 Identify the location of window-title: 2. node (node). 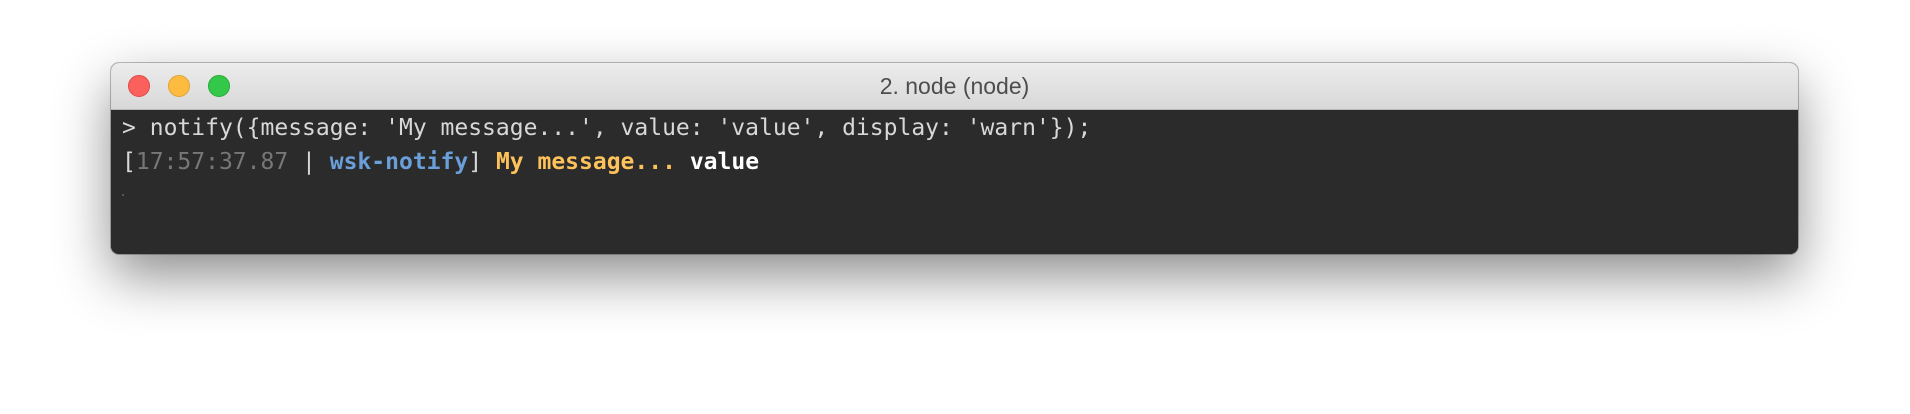
(954, 86).